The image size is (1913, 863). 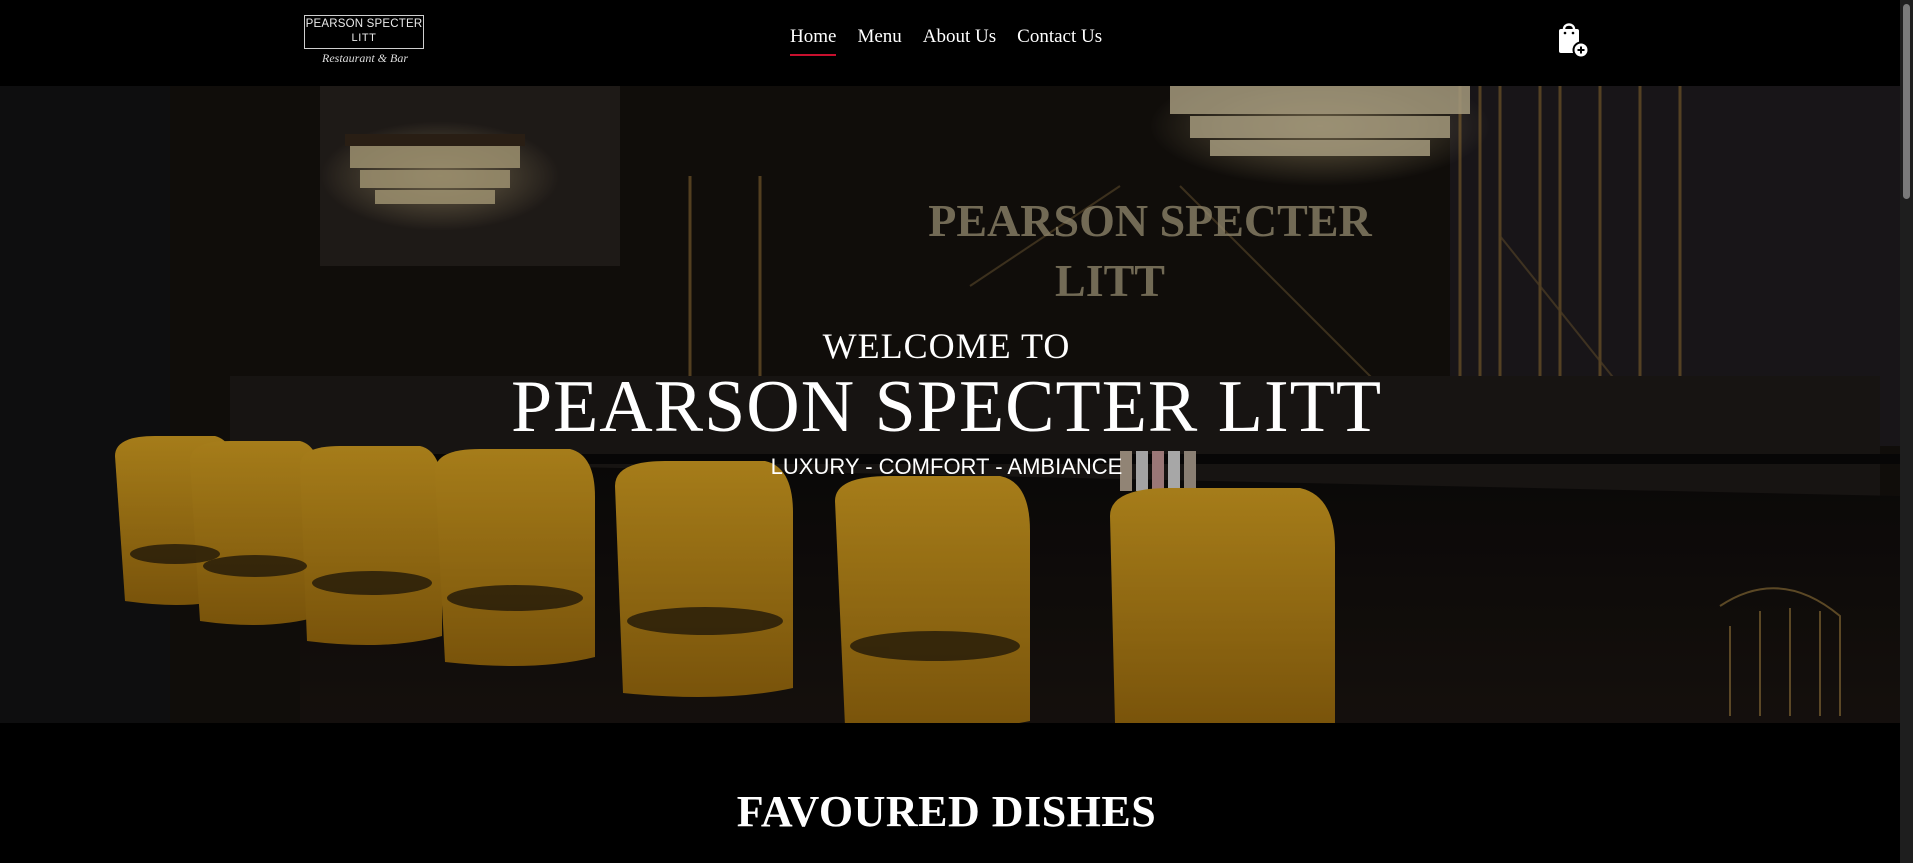 What do you see at coordinates (959, 40) in the screenshot?
I see `nav-about-link: About Us` at bounding box center [959, 40].